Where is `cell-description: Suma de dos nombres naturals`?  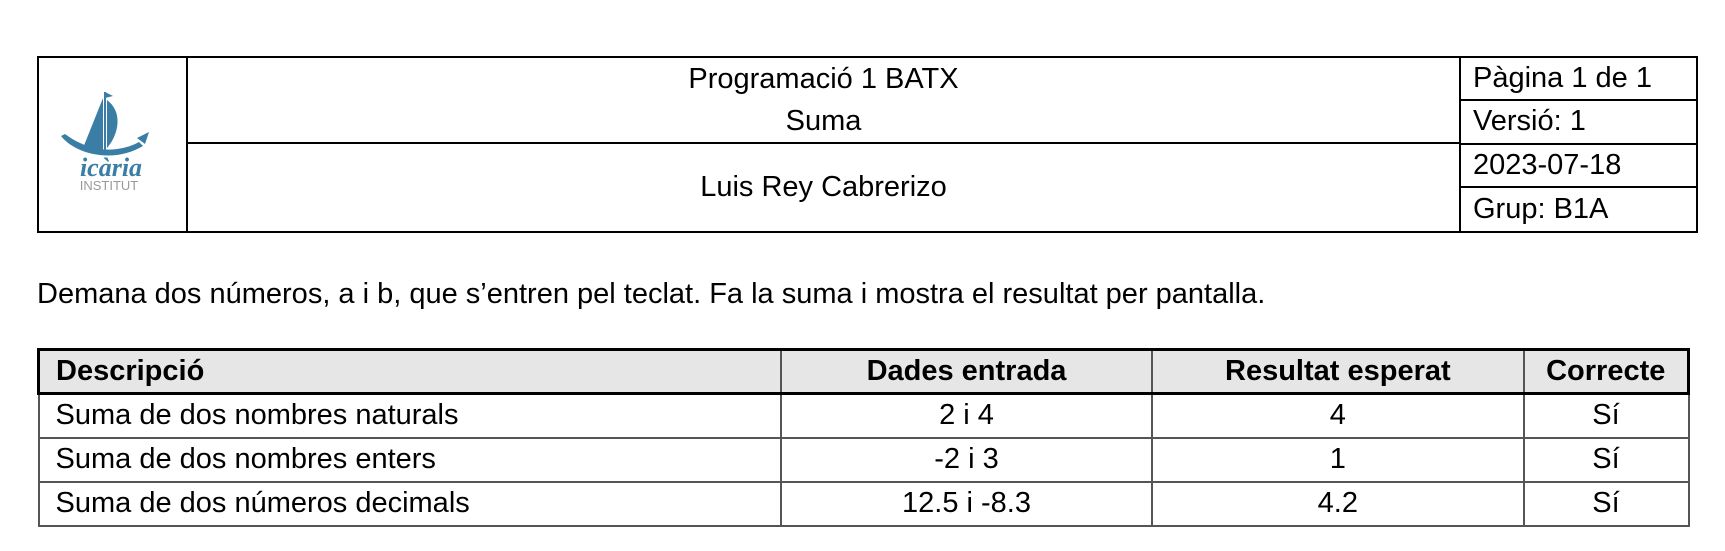 cell-description: Suma de dos nombres naturals is located at coordinates (409, 415).